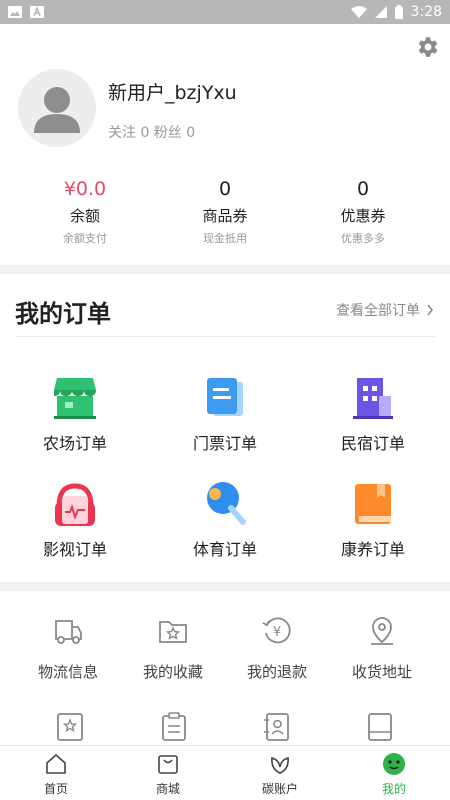  I want to click on contacts-icon, so click(277, 727).